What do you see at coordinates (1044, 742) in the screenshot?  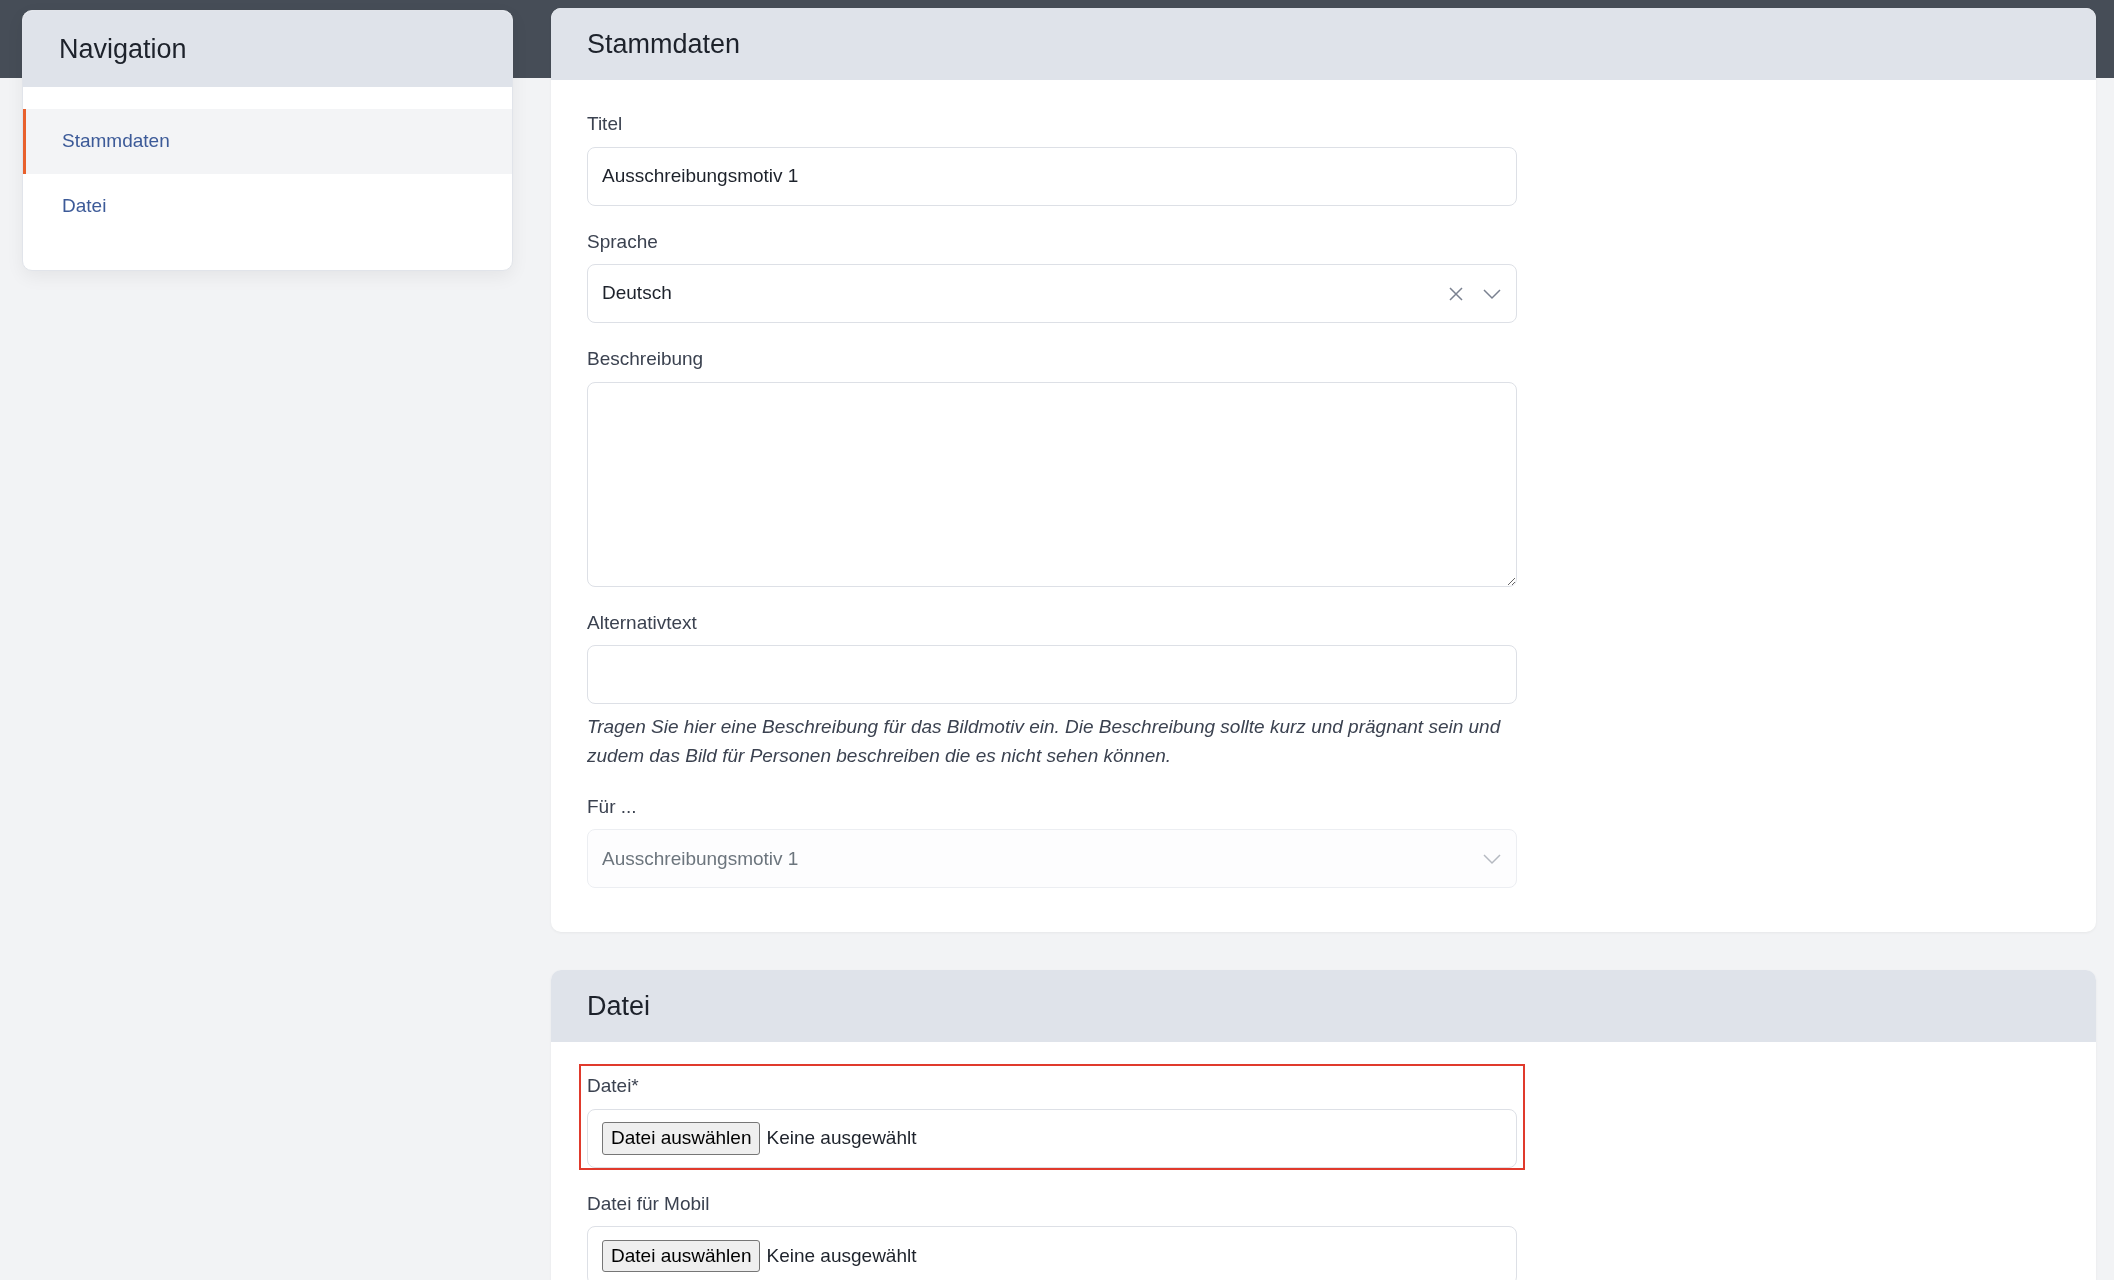 I see `help-text: Tragen Sie hier eine Beschreibung für das Bildmotiv ein. Die Beschreibung sollte kurz und prägnant sein und zudem das Bild für Personen beschreiben die es nicht sehen können.` at bounding box center [1044, 742].